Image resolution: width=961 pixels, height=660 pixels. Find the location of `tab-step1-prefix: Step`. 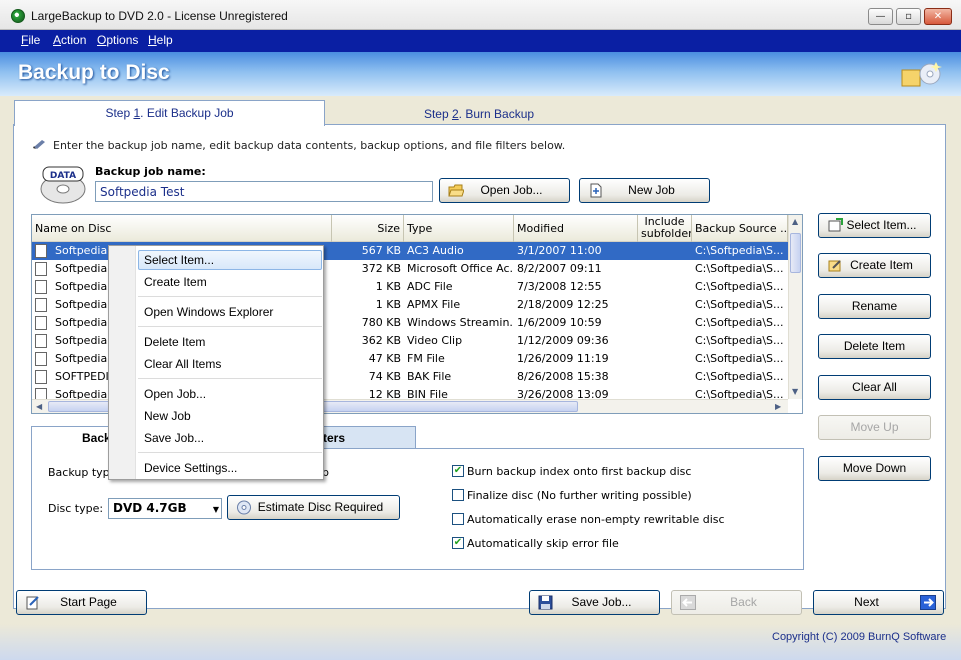

tab-step1-prefix: Step is located at coordinates (119, 113).